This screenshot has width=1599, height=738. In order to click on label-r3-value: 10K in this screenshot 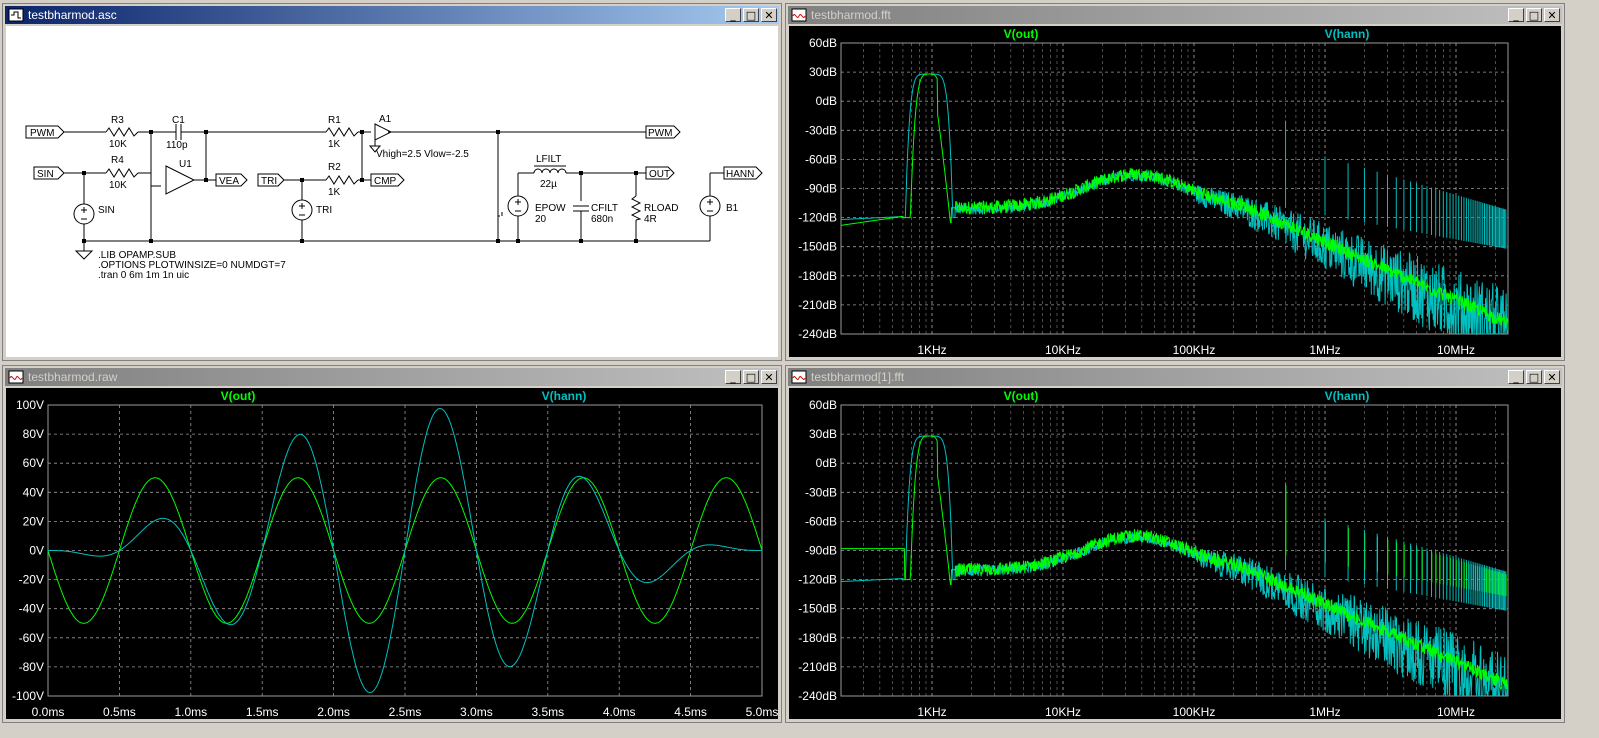, I will do `click(118, 144)`.